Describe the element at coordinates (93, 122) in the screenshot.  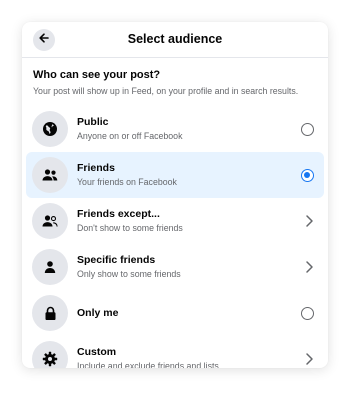
I see `option-label: Public` at that location.